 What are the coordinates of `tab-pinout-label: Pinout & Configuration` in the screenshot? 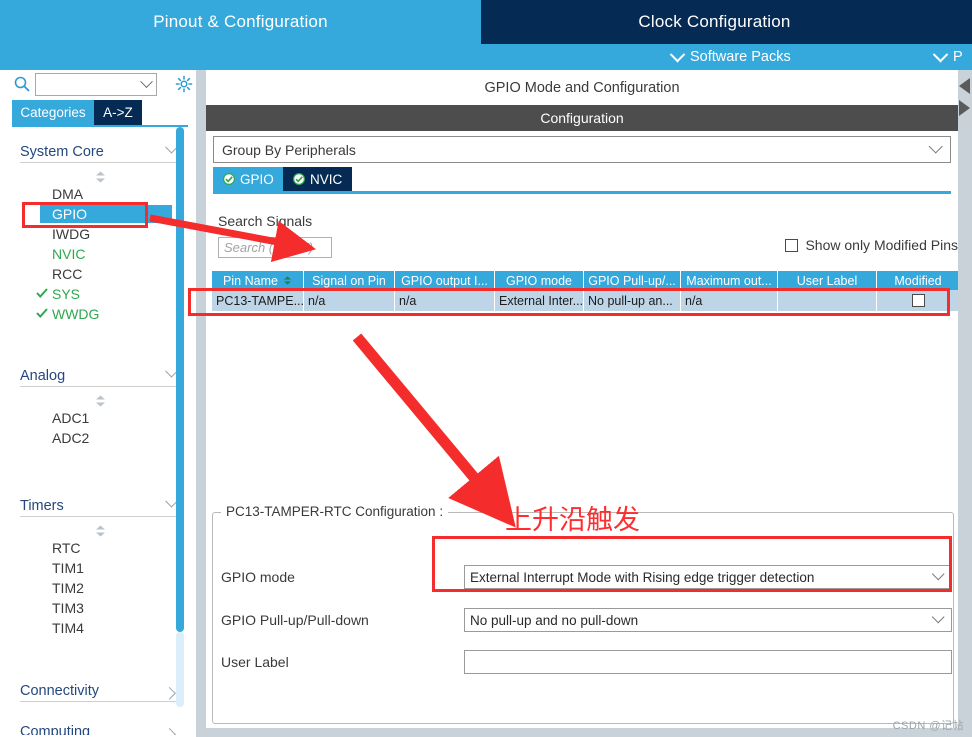 It's located at (240, 21).